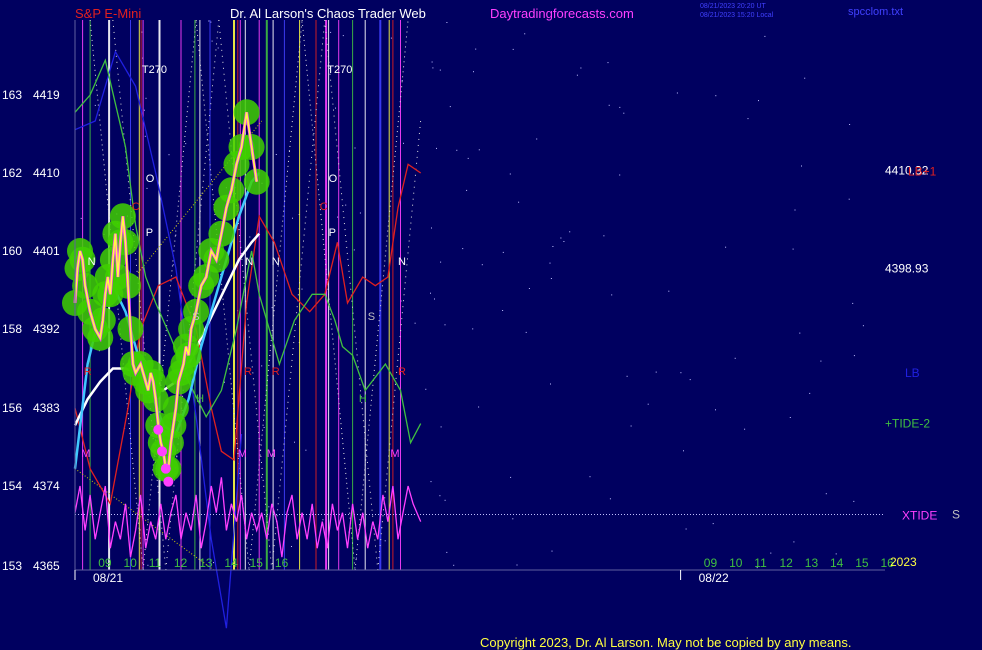 This screenshot has height=650, width=982. What do you see at coordinates (206, 563) in the screenshot?
I see `x-hour-label: 13` at bounding box center [206, 563].